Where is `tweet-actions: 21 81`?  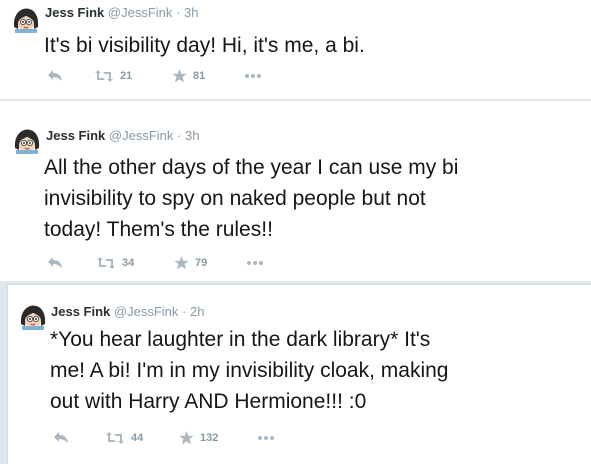
tweet-actions: 21 81 is located at coordinates (164, 76).